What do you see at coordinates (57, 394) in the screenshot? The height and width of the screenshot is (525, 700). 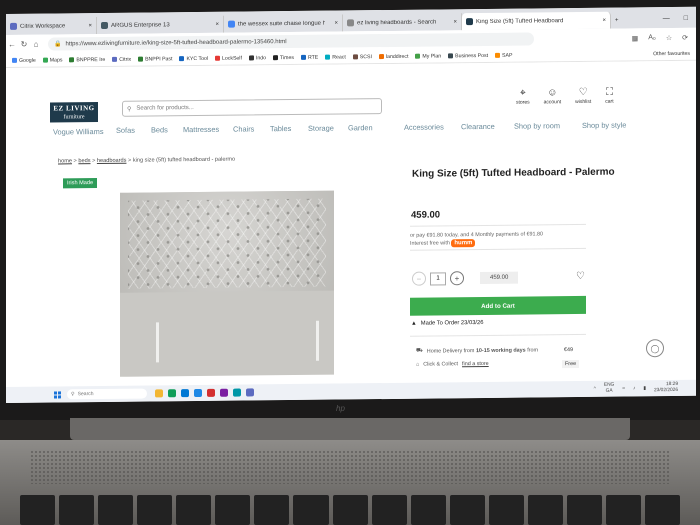 I see `windows-start-icon` at bounding box center [57, 394].